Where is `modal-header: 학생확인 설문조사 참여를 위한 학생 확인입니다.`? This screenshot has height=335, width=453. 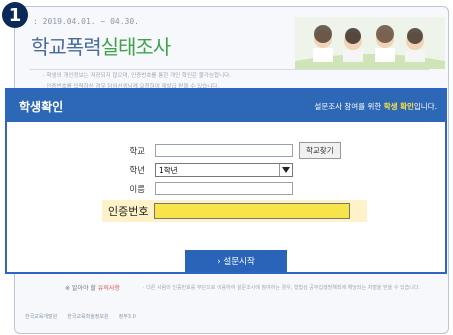
modal-header: 학생확인 설문조사 참여를 위한 학생 확인입니다. is located at coordinates (226, 106).